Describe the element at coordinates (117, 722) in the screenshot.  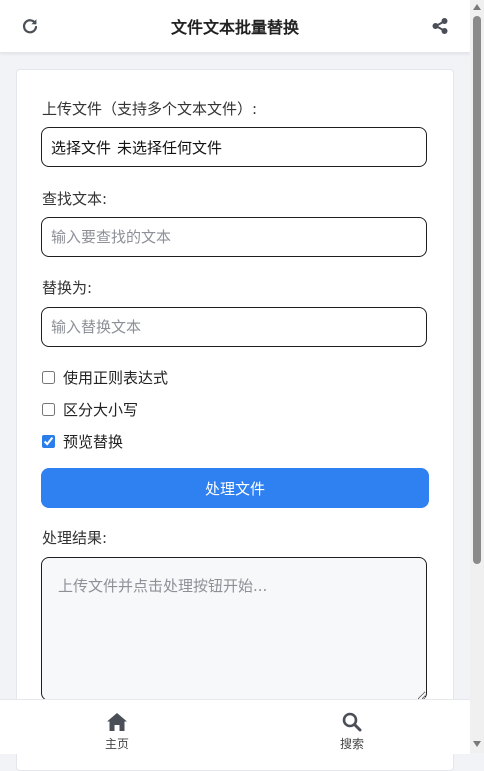
I see `home-icon` at that location.